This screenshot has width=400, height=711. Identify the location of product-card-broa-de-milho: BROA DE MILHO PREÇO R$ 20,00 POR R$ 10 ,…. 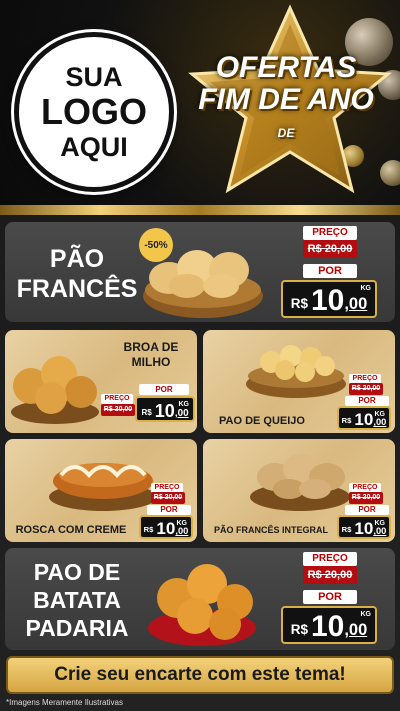
(101, 381).